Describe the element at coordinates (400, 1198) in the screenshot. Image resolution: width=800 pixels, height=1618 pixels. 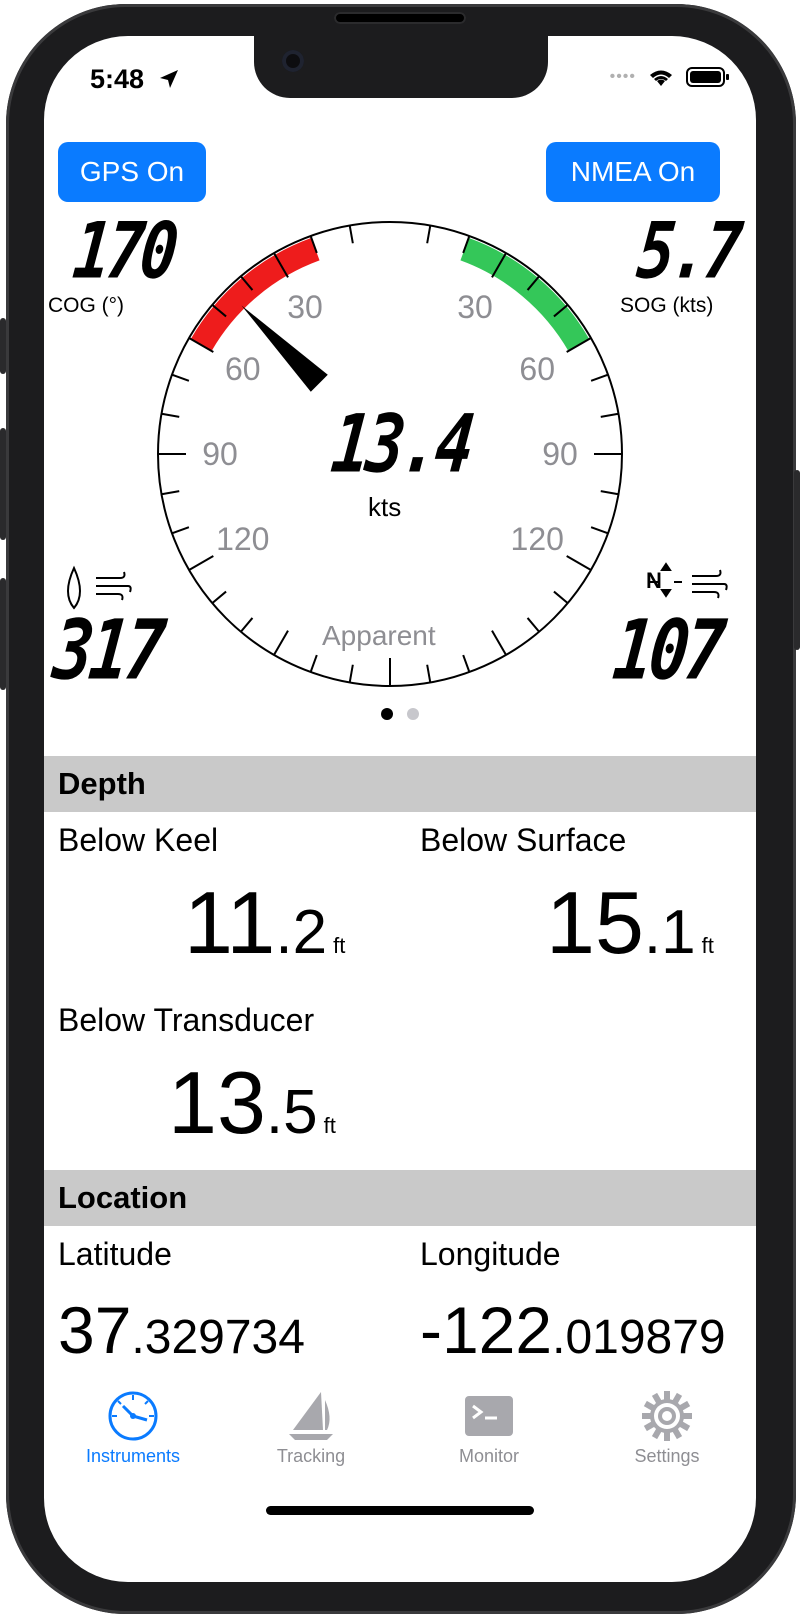
I see `location-section-header: Location` at that location.